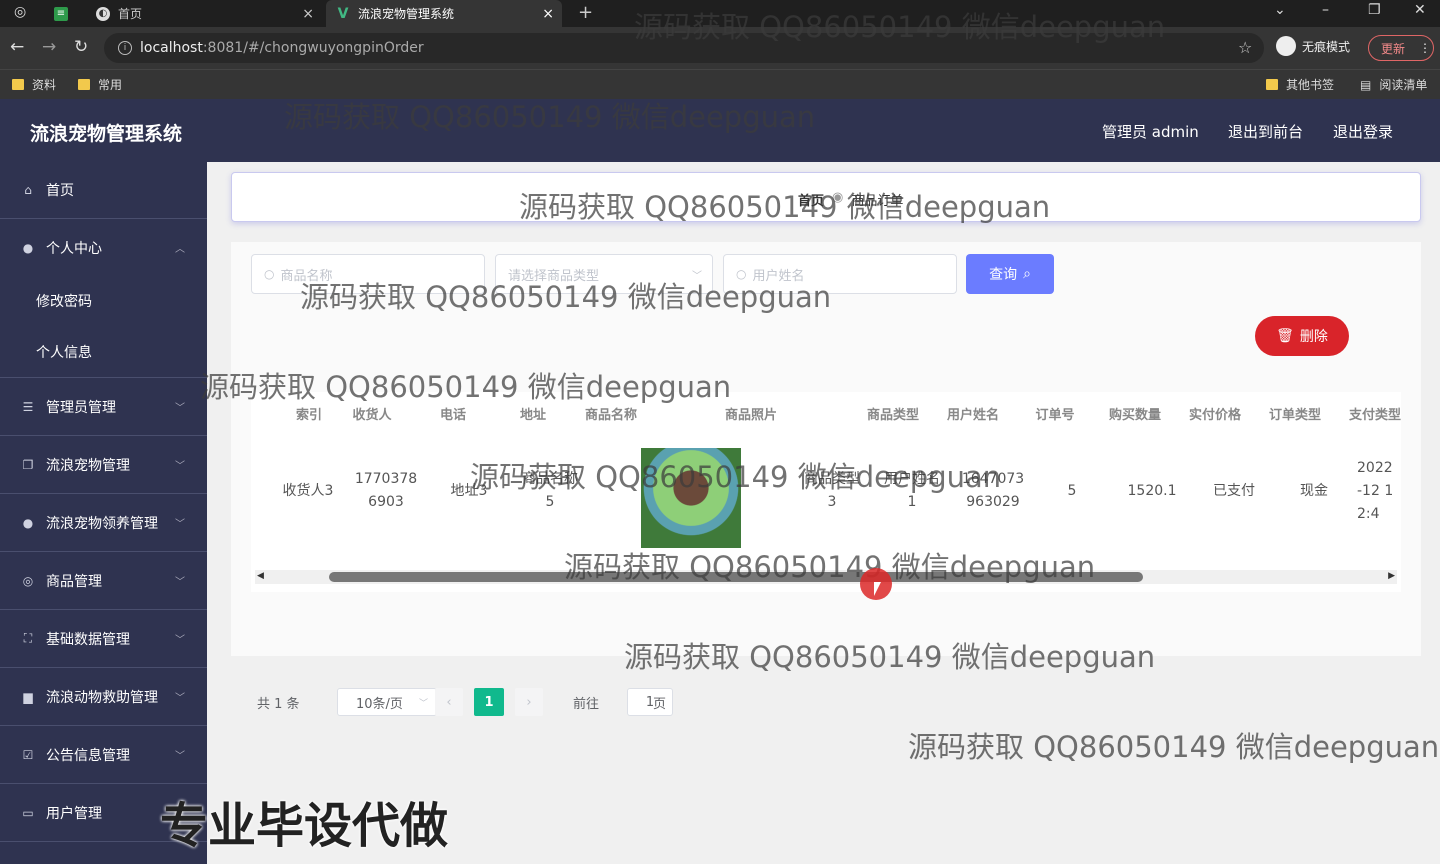 The width and height of the screenshot is (1440, 864). Describe the element at coordinates (60, 191) in the screenshot. I see `sidebar-item-label: 首页` at that location.